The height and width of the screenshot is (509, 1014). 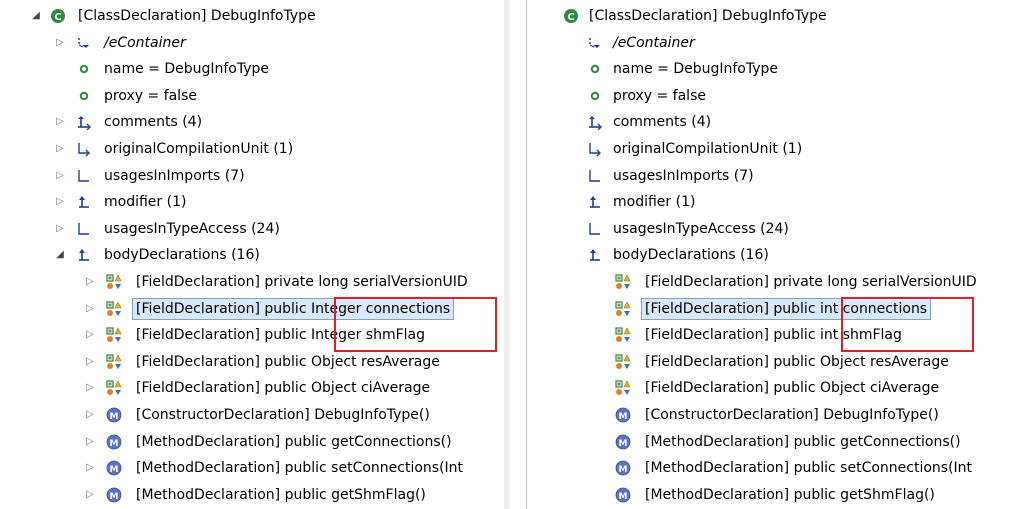 What do you see at coordinates (570, 17) in the screenshot?
I see `svg-text: C` at bounding box center [570, 17].